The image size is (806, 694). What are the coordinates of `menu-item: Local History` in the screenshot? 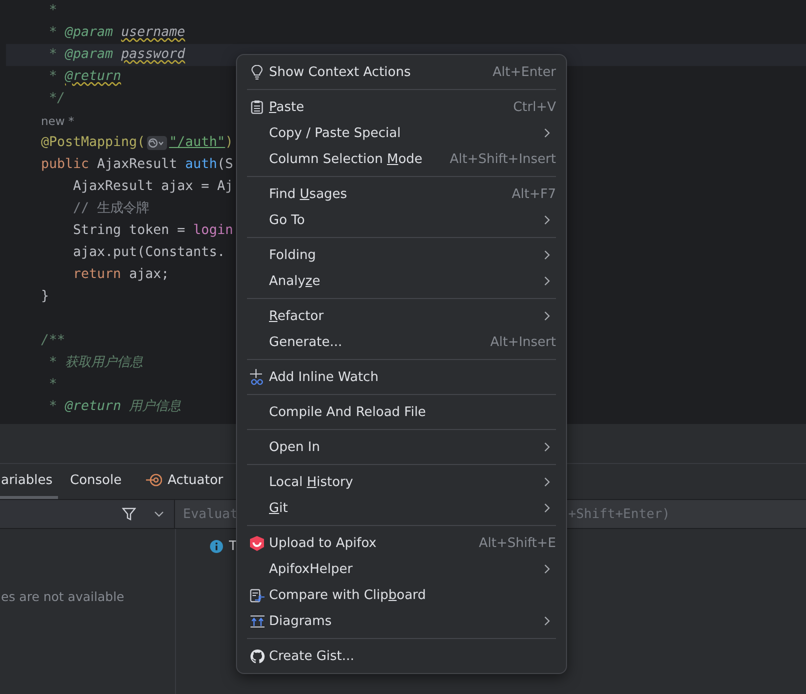 It's located at (401, 482).